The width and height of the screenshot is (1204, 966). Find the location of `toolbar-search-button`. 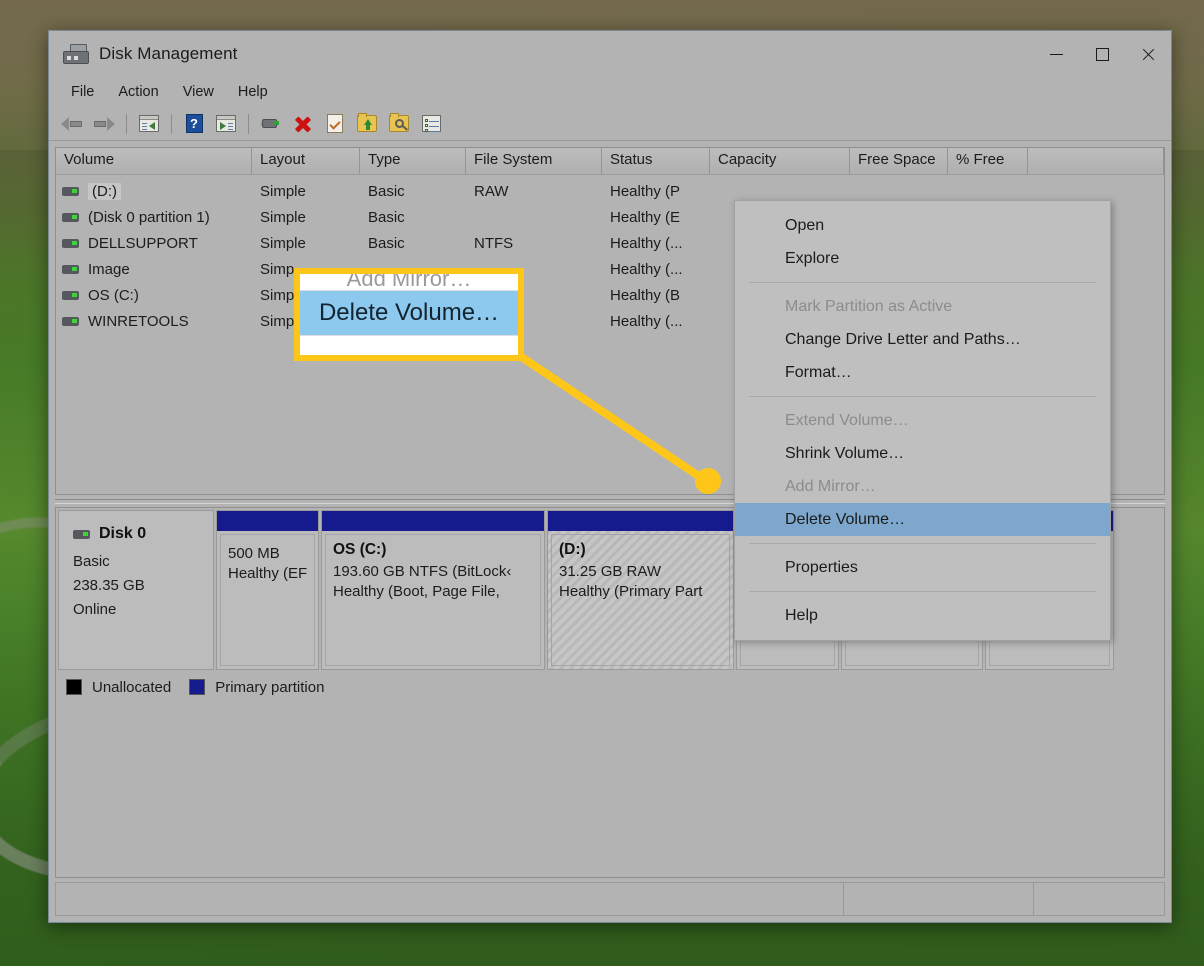

toolbar-search-button is located at coordinates (399, 124).